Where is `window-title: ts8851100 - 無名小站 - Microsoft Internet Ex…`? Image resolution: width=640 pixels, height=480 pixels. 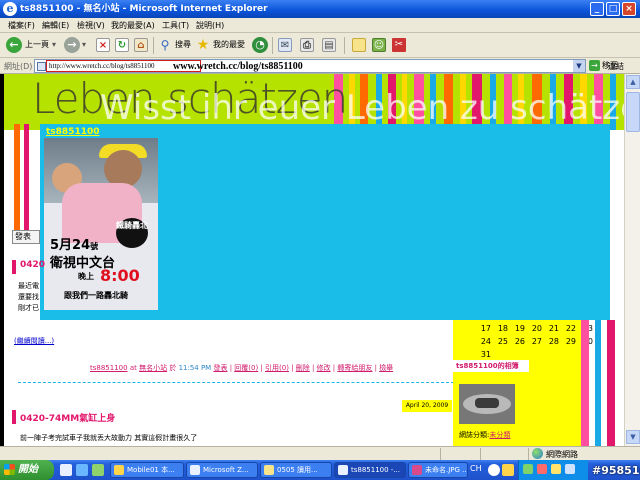 window-title: ts8851100 - 無名小站 - Microsoft Internet Ex… is located at coordinates (144, 9).